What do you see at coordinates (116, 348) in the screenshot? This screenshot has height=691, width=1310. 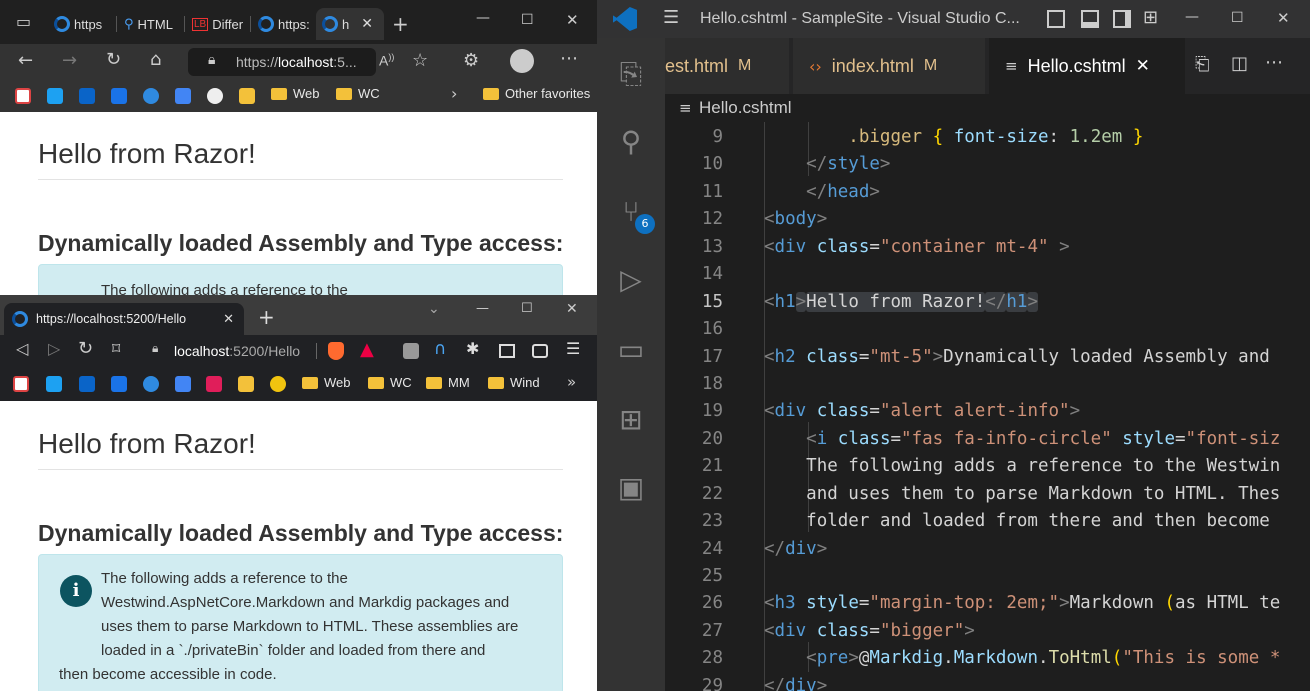 I see `bookmark-icon: ⌑` at bounding box center [116, 348].